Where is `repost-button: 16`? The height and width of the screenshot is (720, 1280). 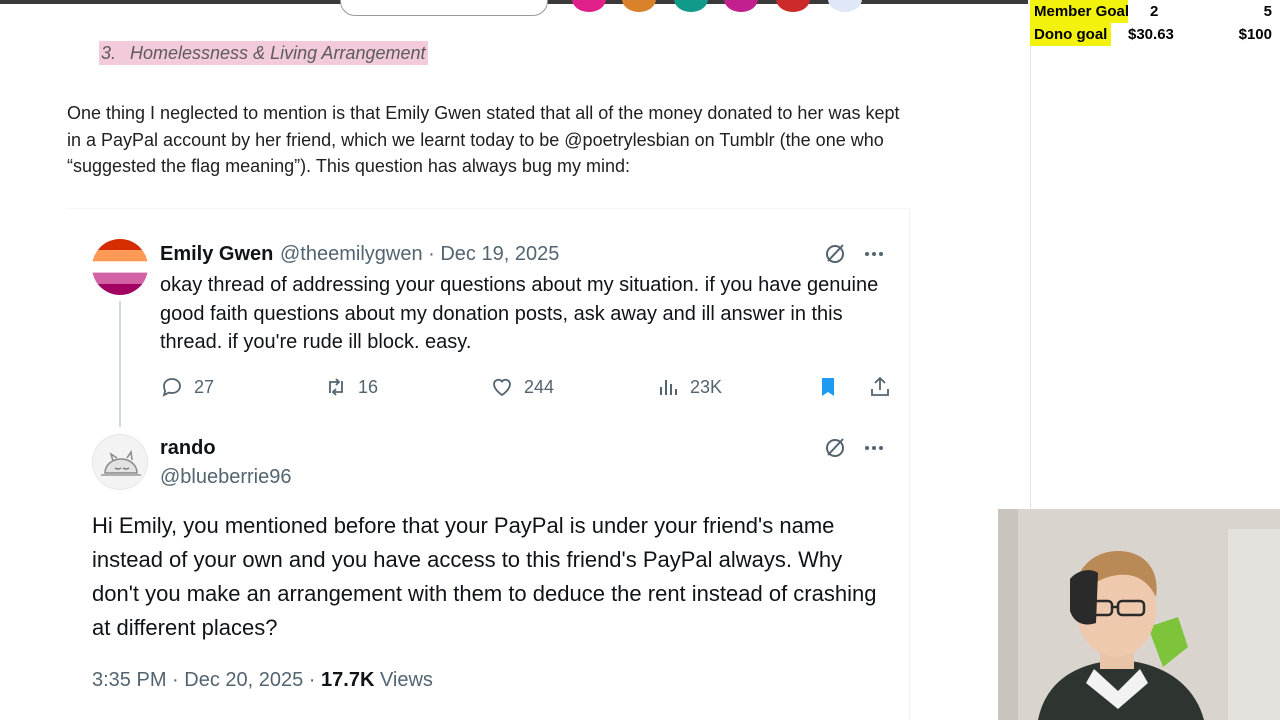 repost-button: 16 is located at coordinates (351, 387).